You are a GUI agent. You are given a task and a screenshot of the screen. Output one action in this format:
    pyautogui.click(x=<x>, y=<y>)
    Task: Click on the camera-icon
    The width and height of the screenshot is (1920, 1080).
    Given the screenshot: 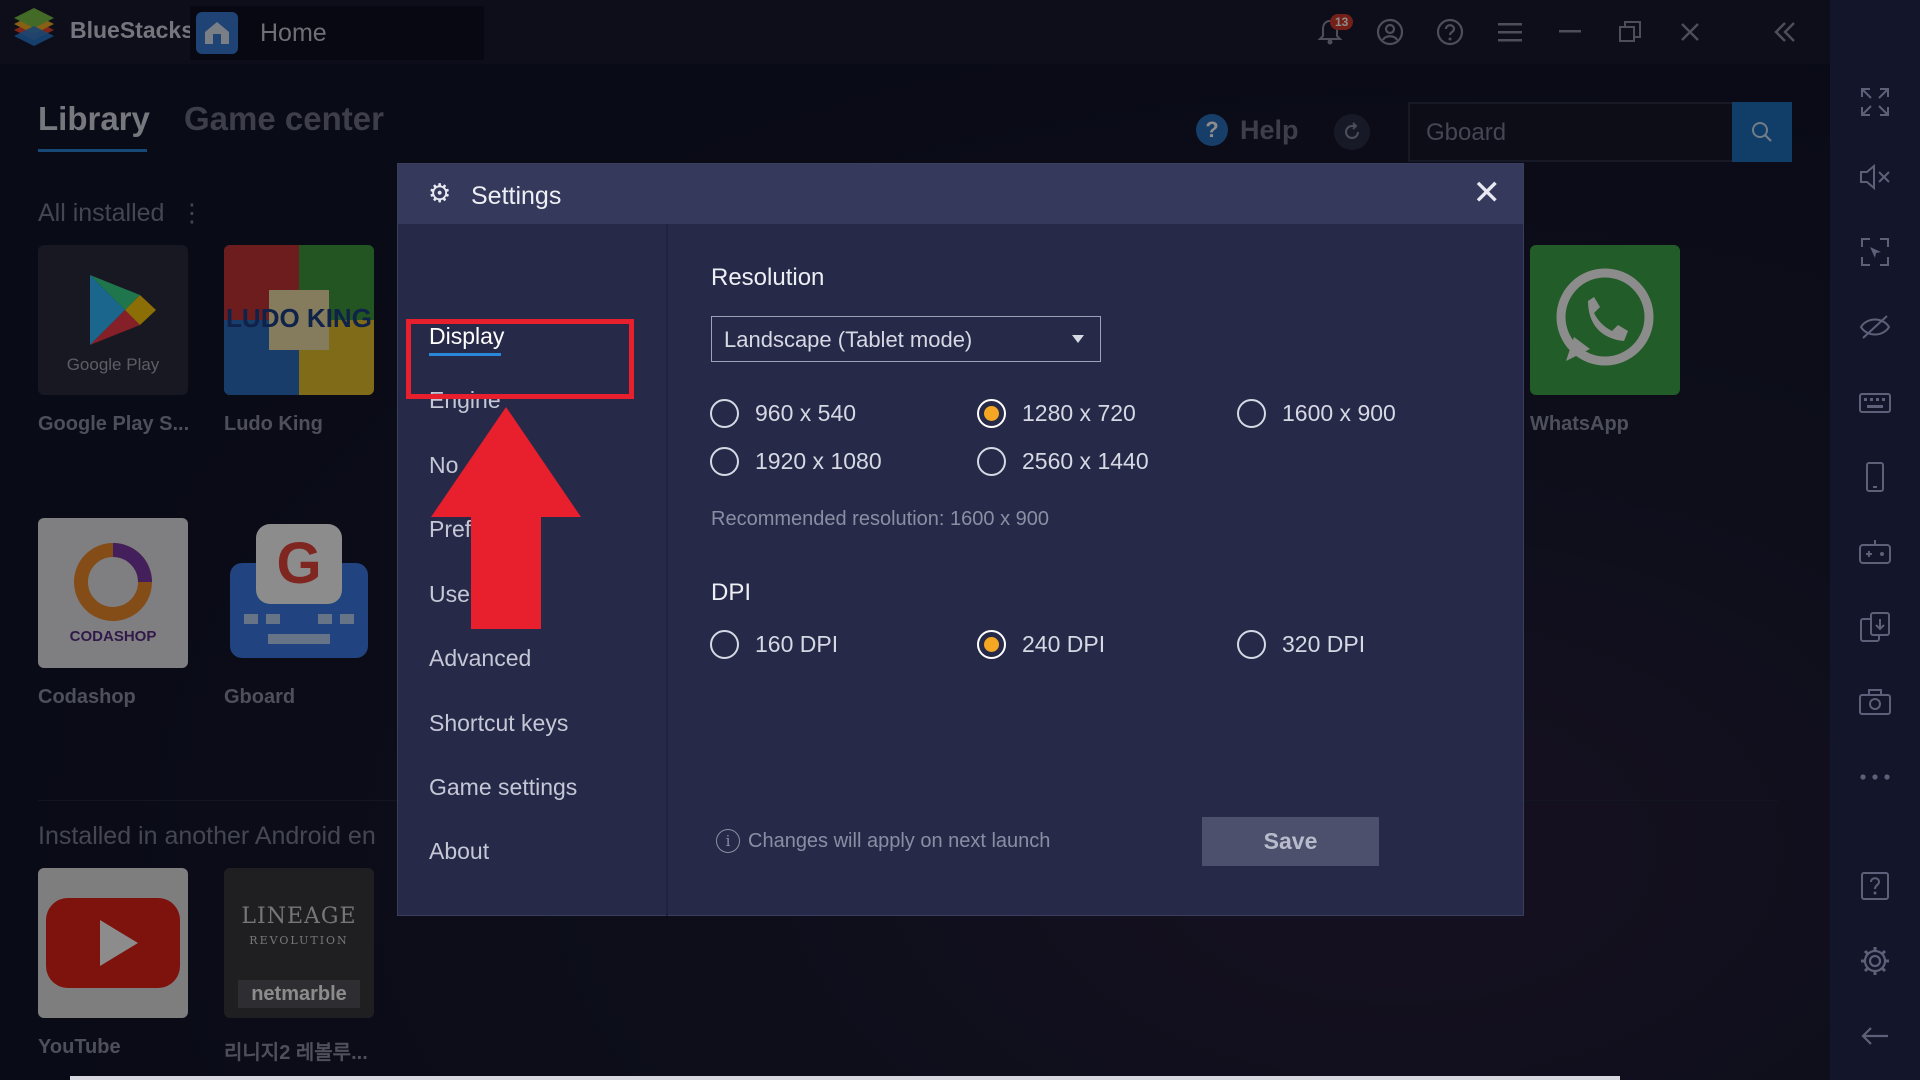 What is the action you would take?
    pyautogui.click(x=1875, y=702)
    